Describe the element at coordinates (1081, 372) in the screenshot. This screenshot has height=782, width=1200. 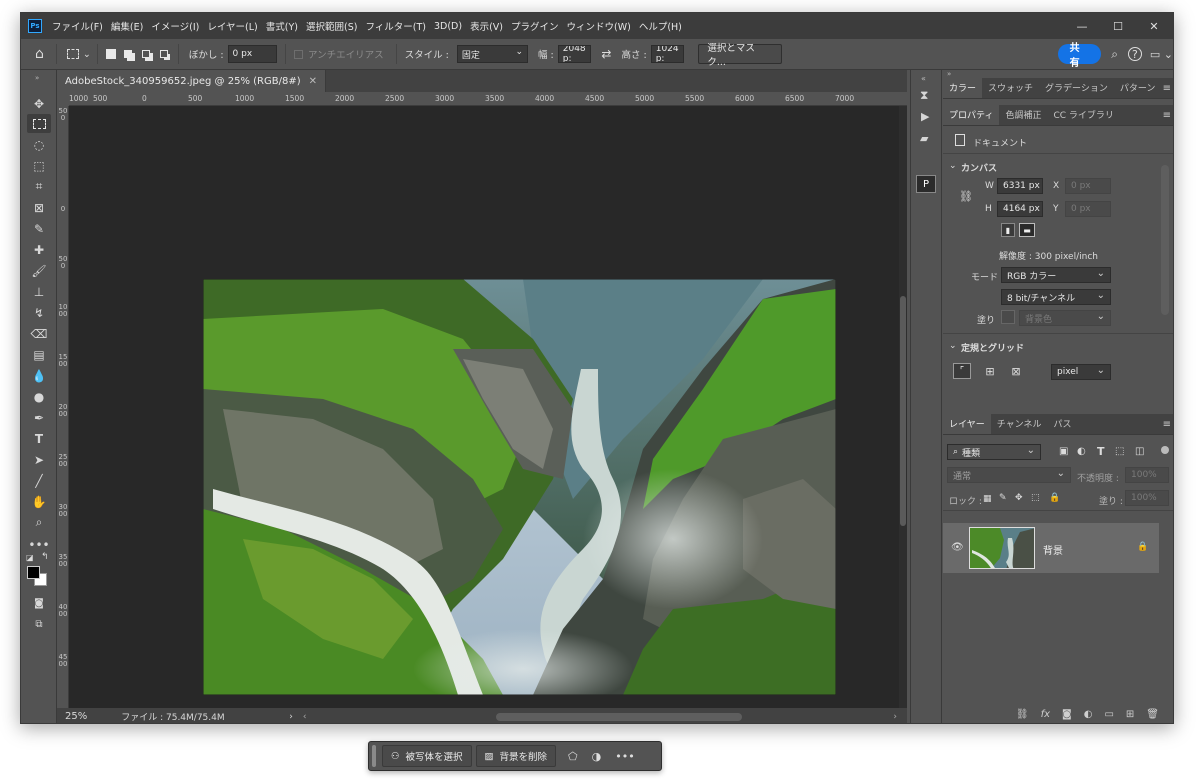
I see `ruler-unit-select: pixel` at that location.